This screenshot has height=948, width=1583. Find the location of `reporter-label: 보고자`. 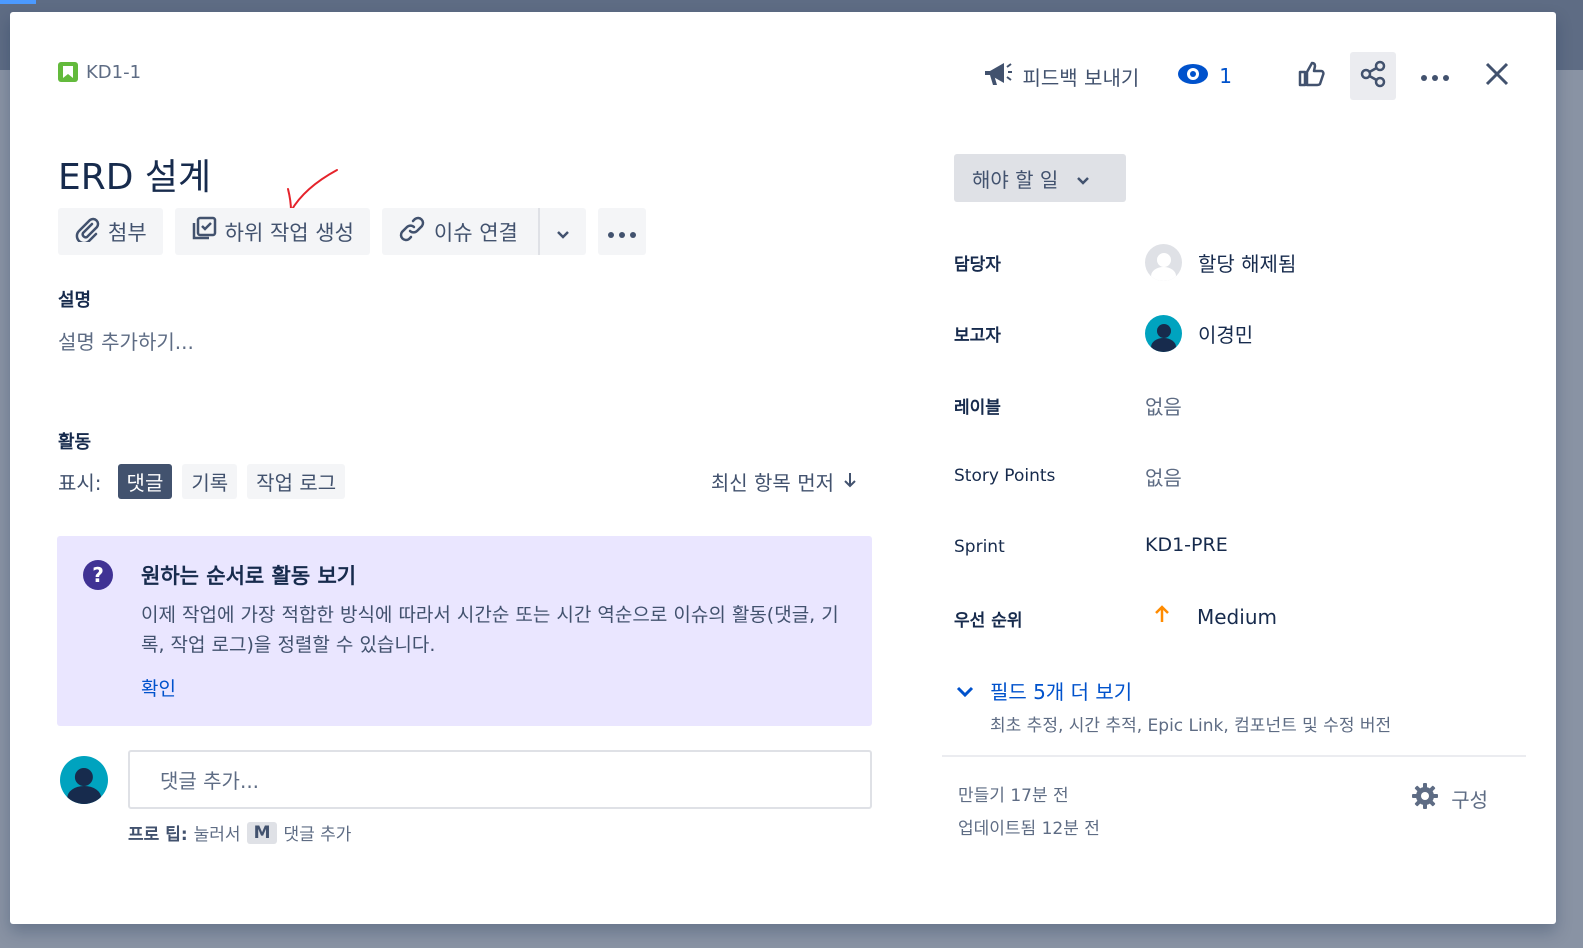

reporter-label: 보고자 is located at coordinates (977, 336).